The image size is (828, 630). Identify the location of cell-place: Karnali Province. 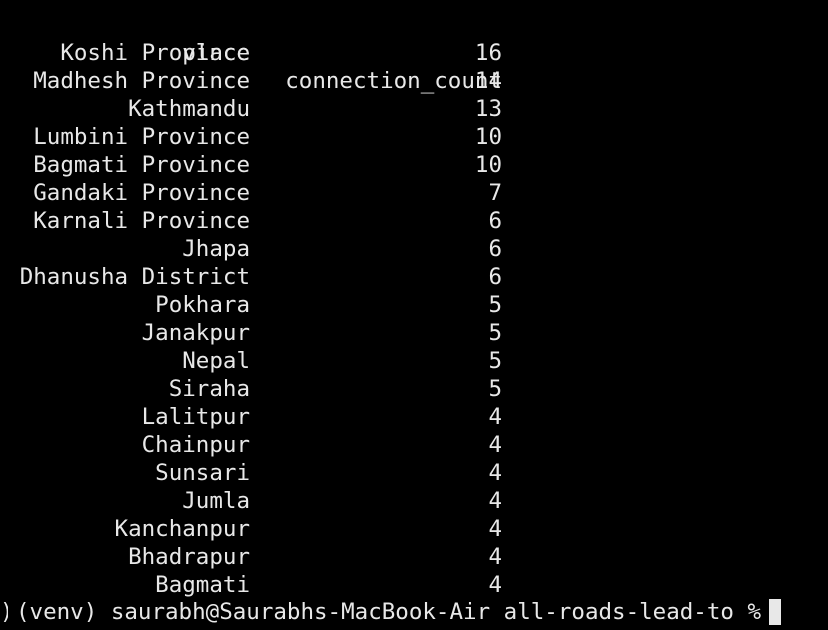
(141, 221).